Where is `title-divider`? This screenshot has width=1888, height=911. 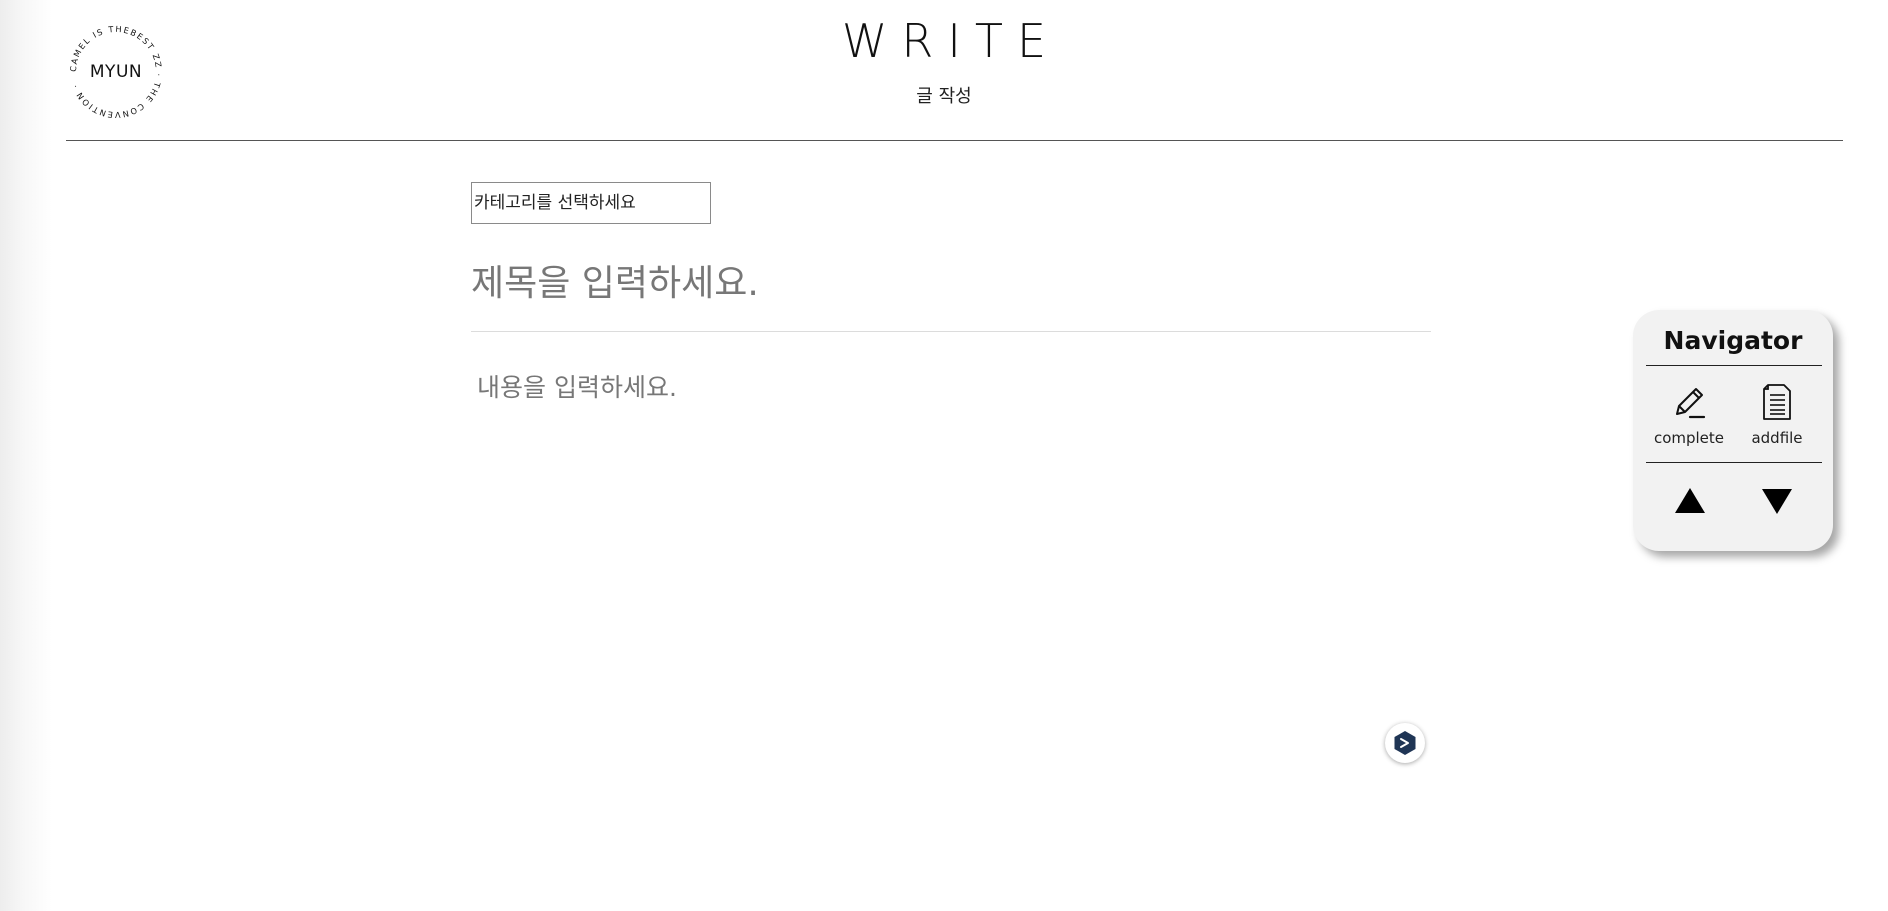 title-divider is located at coordinates (951, 331).